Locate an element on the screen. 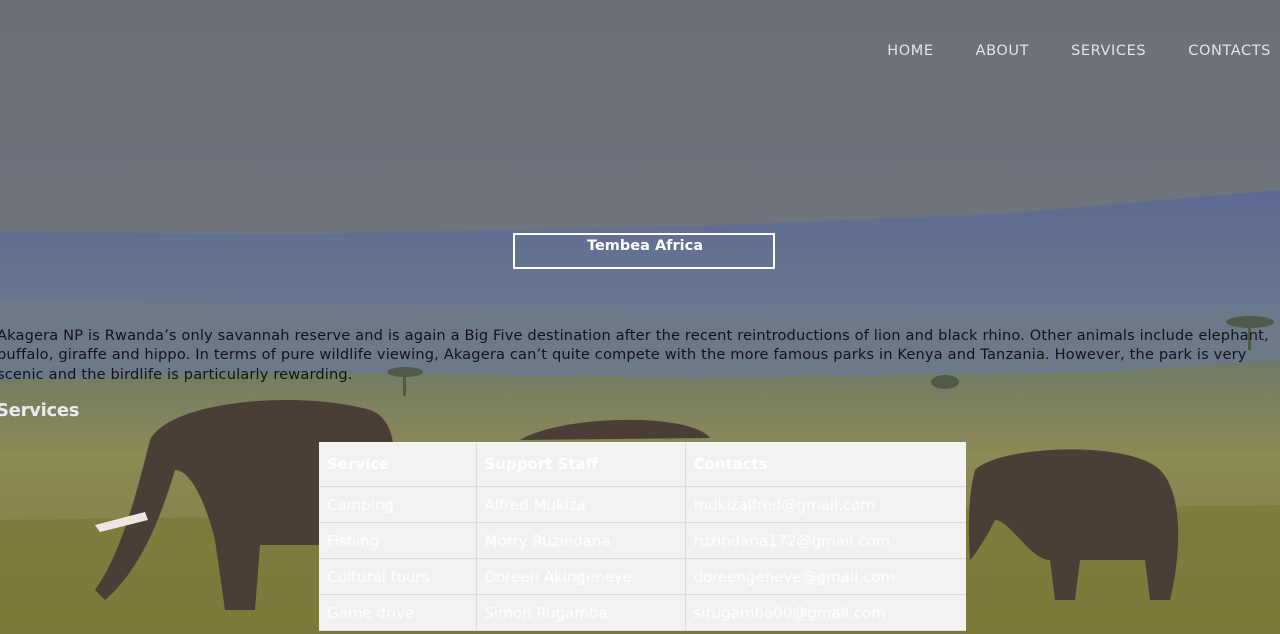 This screenshot has width=1280, height=634. table-header-row: Service Support Staff Contacts is located at coordinates (642, 464).